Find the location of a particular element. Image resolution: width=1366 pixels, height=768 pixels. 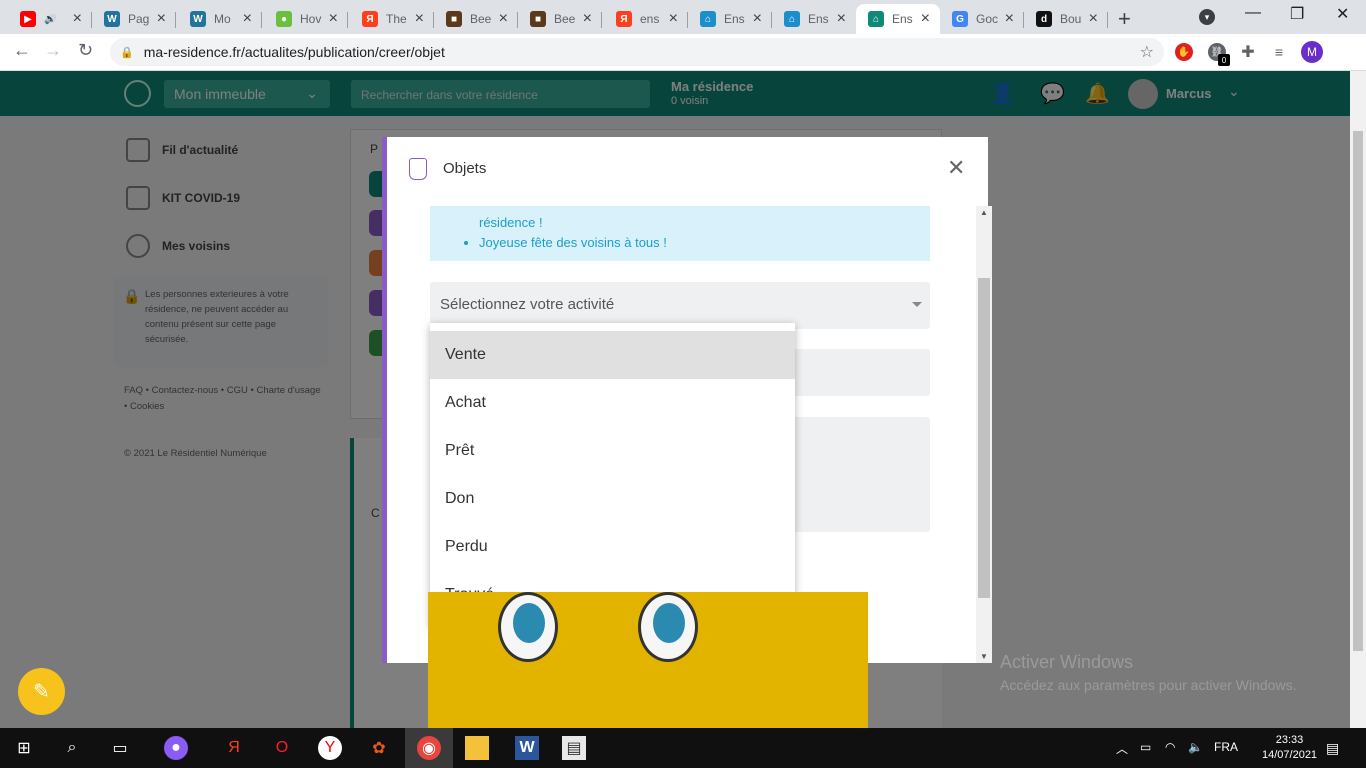

scroll-down-icon: ▼ is located at coordinates (984, 656).